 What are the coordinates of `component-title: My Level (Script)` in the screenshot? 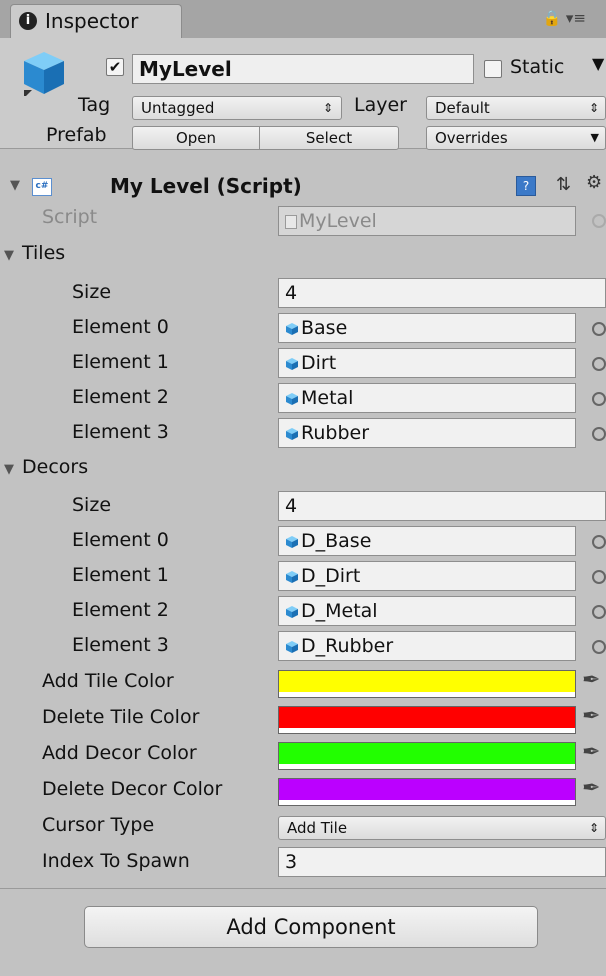 It's located at (206, 186).